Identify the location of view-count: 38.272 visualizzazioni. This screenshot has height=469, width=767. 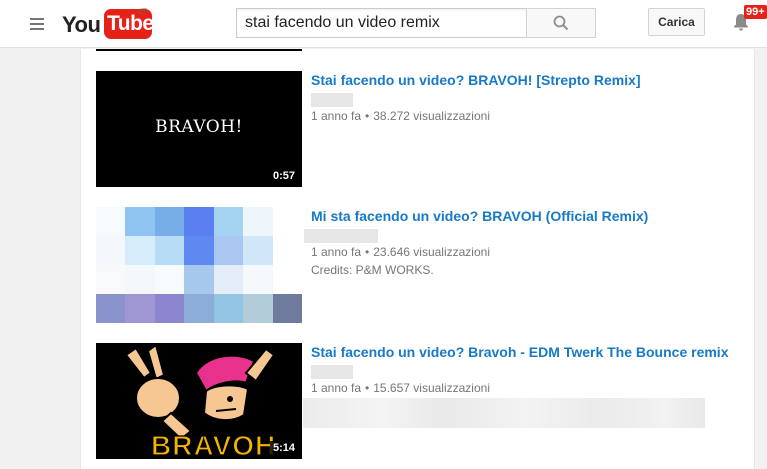
(431, 116).